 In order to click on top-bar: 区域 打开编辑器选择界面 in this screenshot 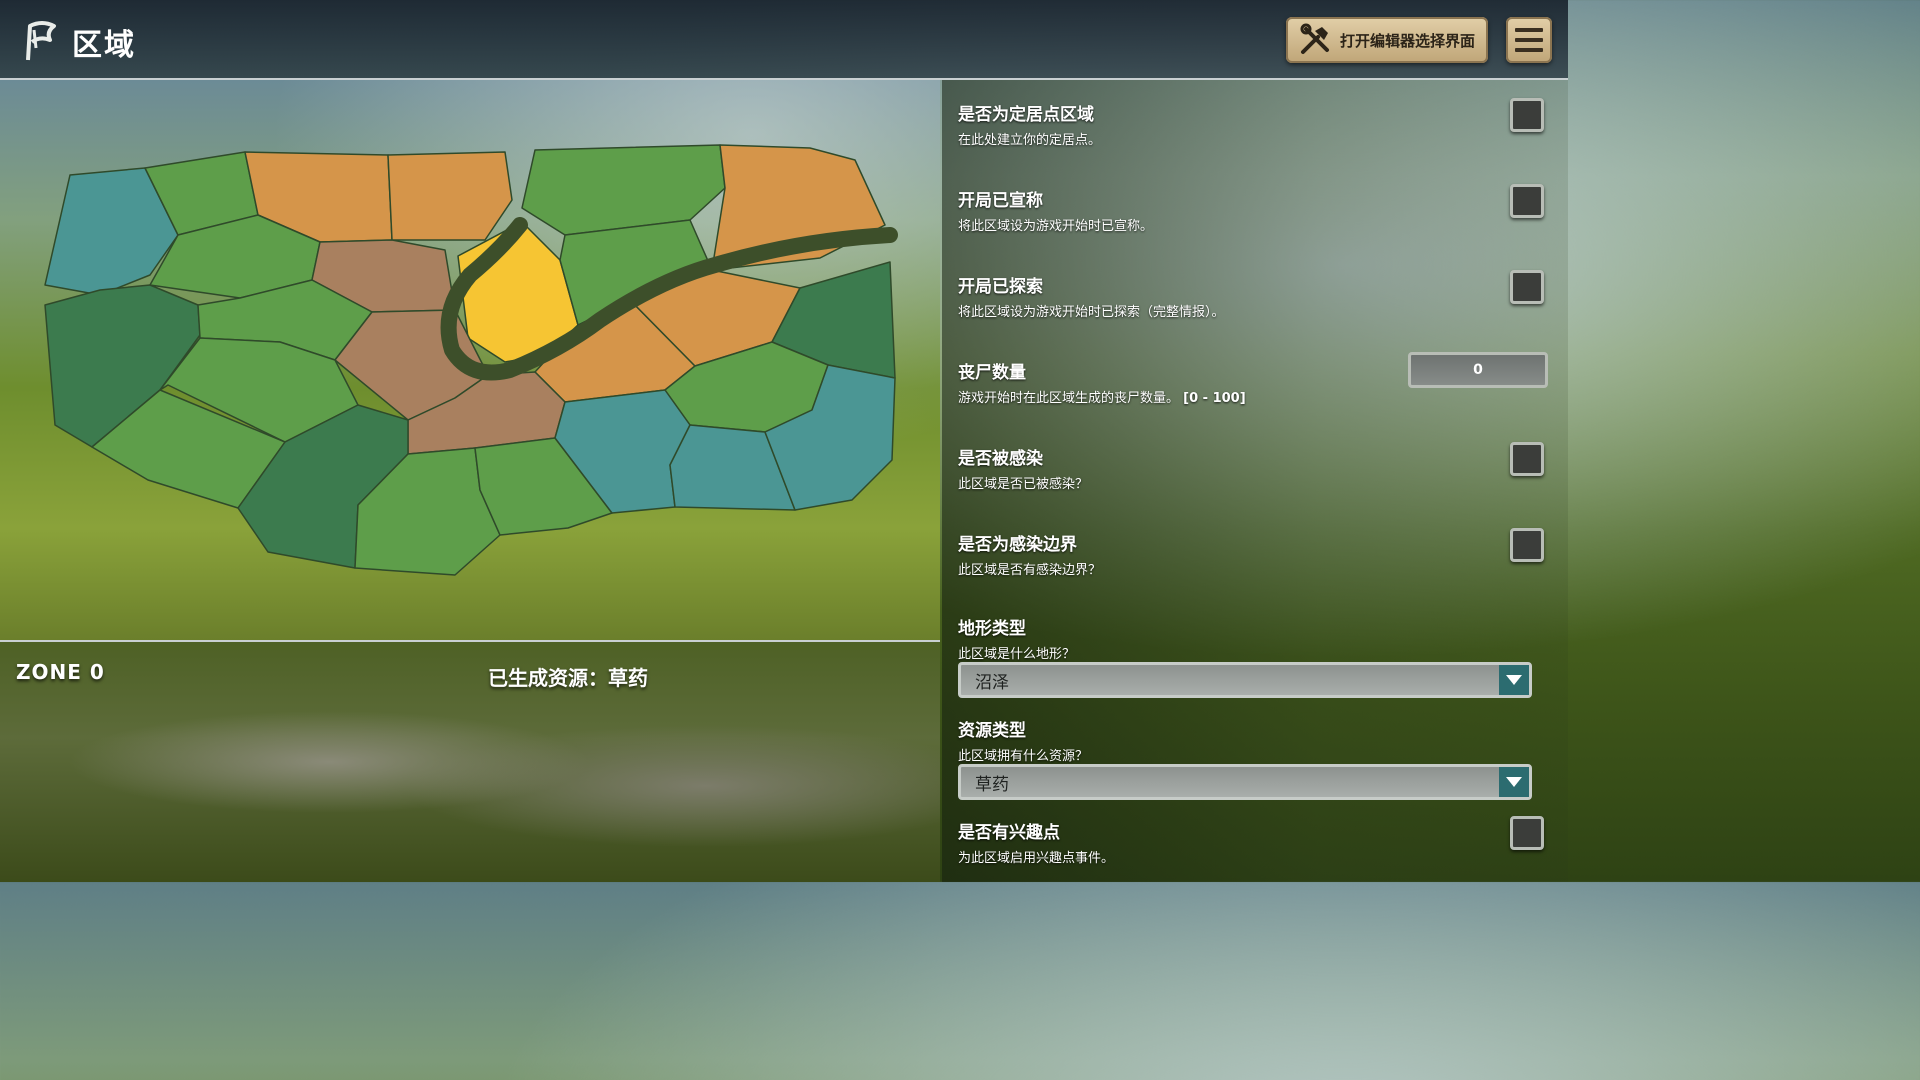, I will do `click(784, 40)`.